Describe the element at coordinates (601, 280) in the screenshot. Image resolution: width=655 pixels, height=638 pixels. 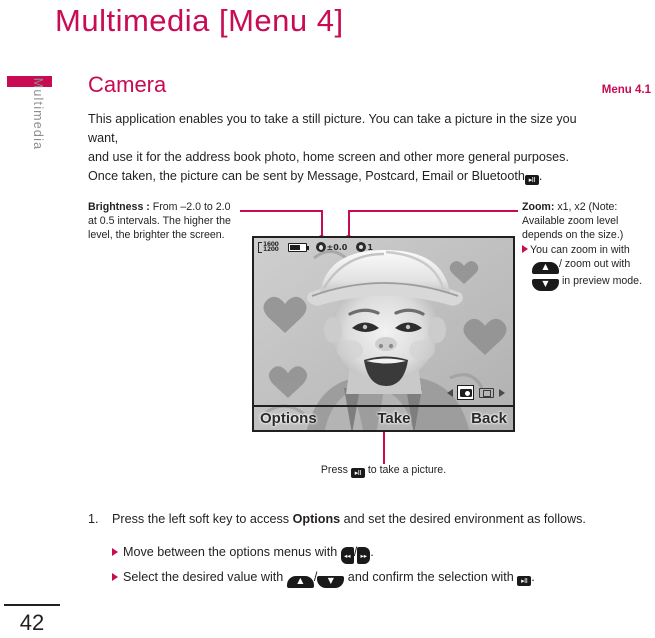
I see `callout-zoom-bullet-post: in preview mode.` at that location.